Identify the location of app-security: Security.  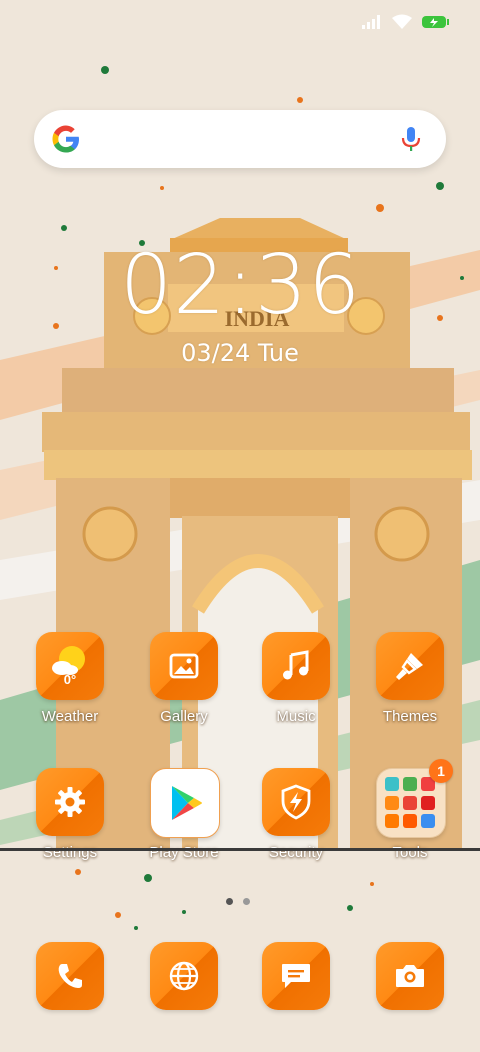
(296, 823).